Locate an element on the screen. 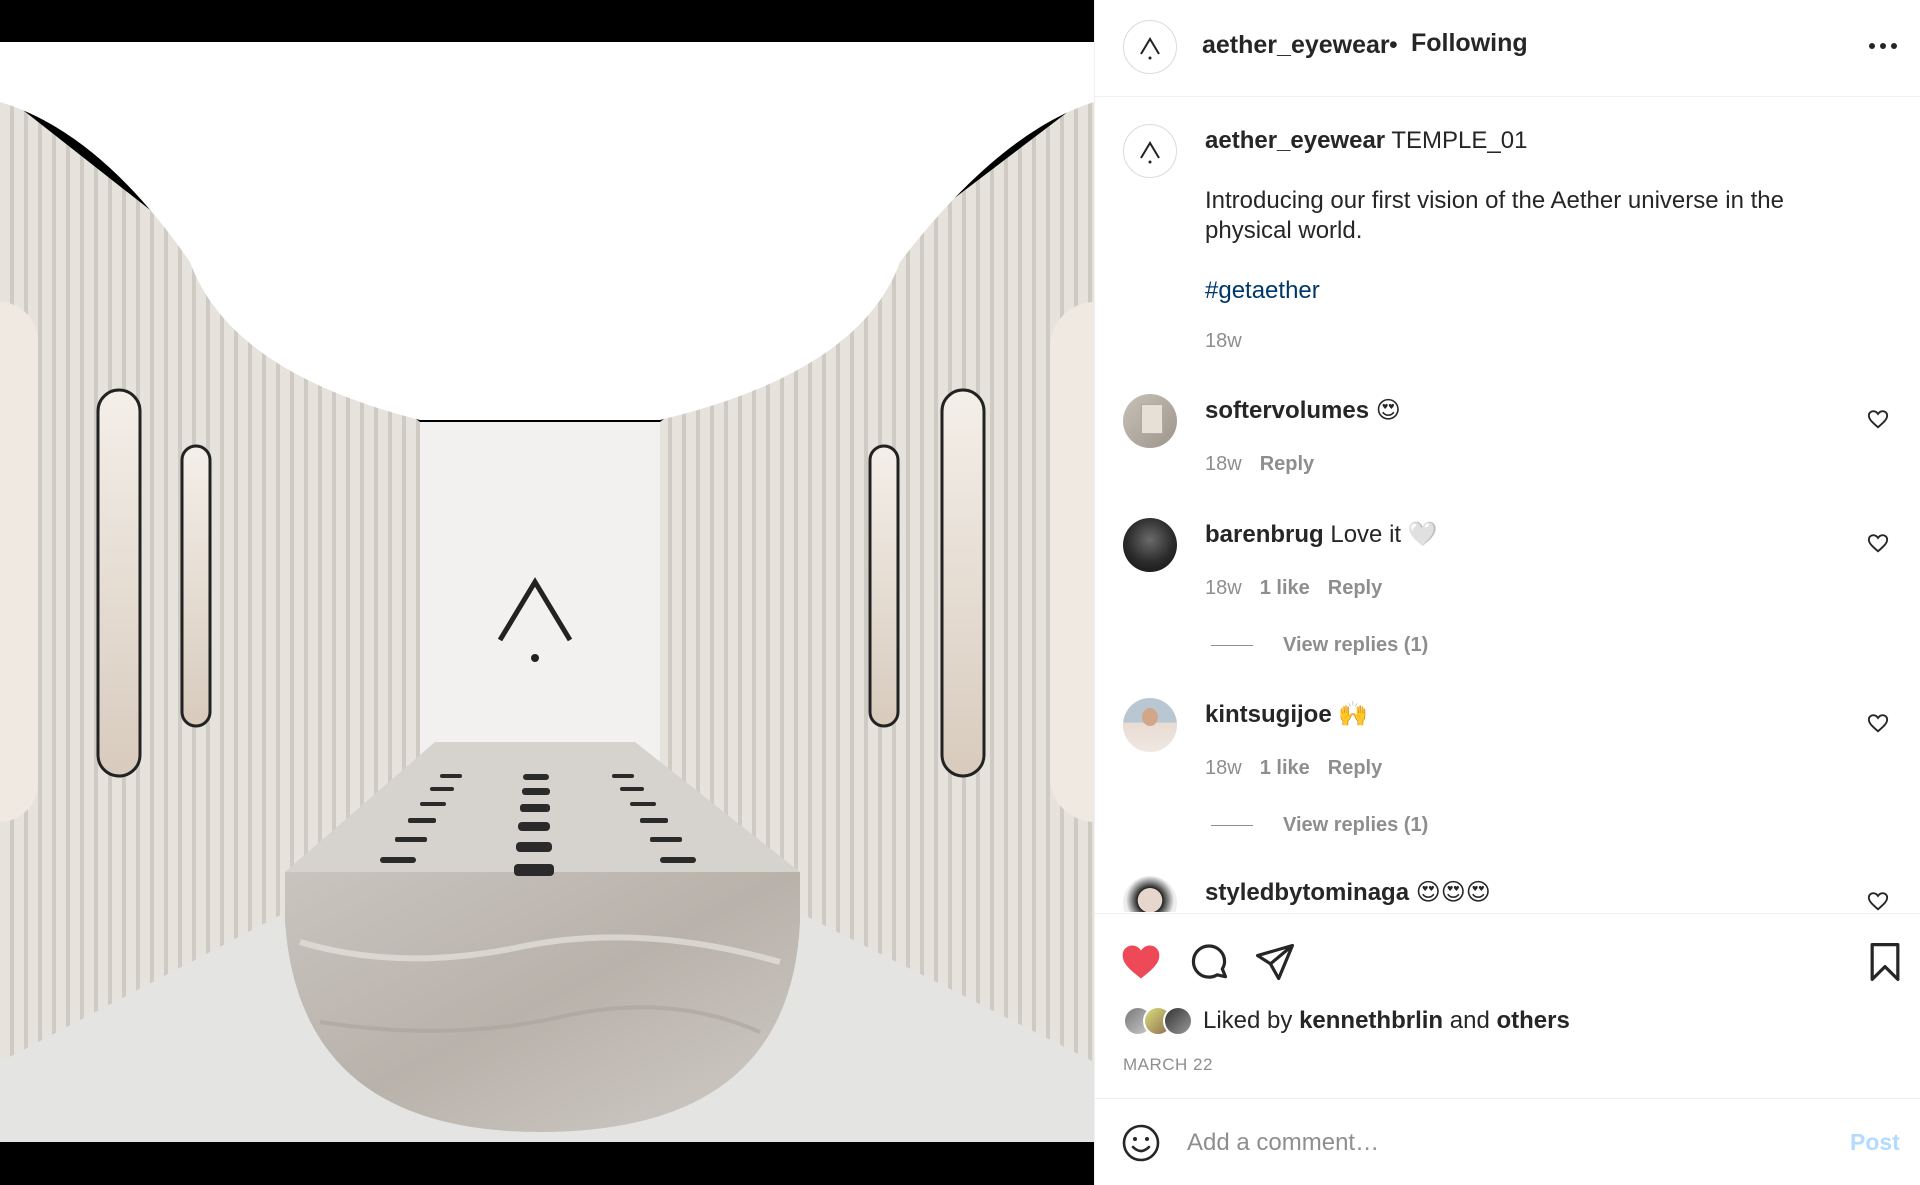  liked-by-prefix: Liked by is located at coordinates (1248, 1020).